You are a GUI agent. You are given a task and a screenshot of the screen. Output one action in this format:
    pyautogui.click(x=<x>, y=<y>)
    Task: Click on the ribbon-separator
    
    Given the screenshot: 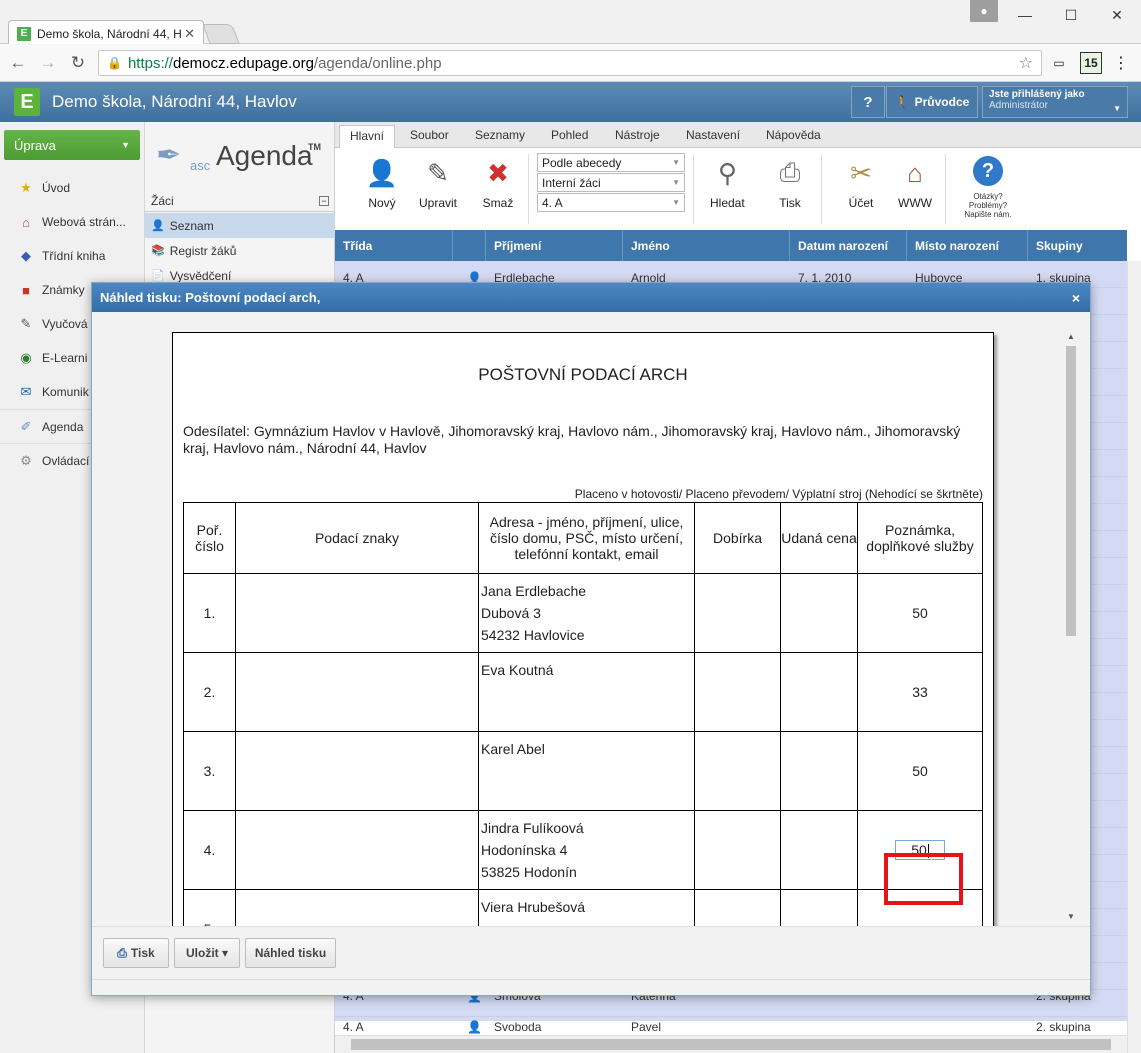 What is the action you would take?
    pyautogui.click(x=945, y=189)
    